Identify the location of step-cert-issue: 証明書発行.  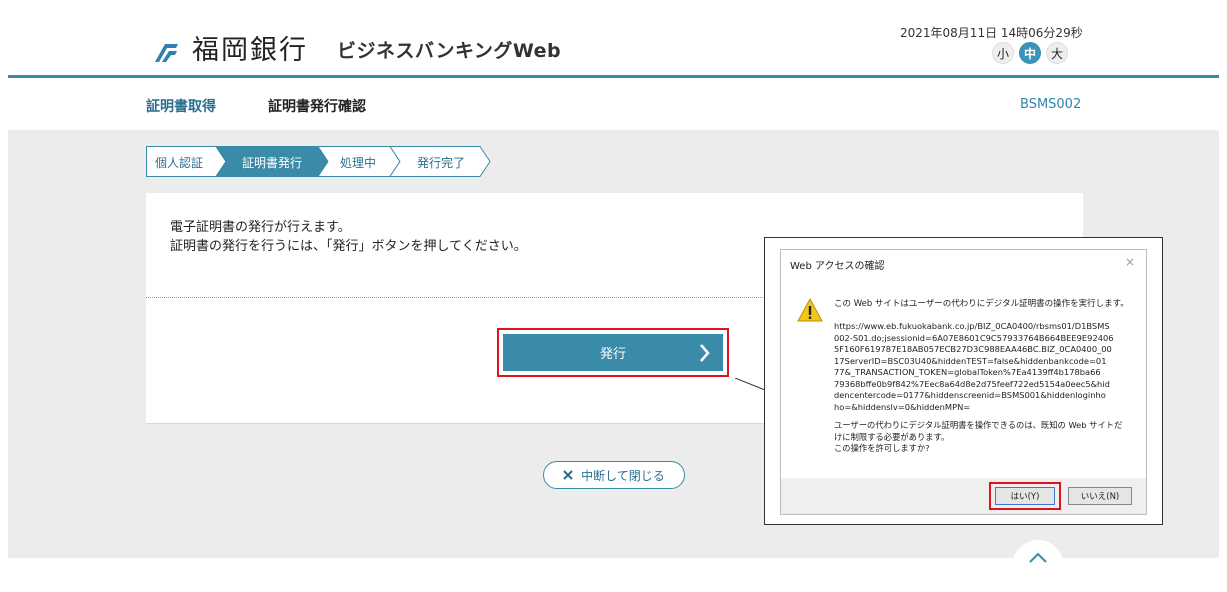
(272, 163).